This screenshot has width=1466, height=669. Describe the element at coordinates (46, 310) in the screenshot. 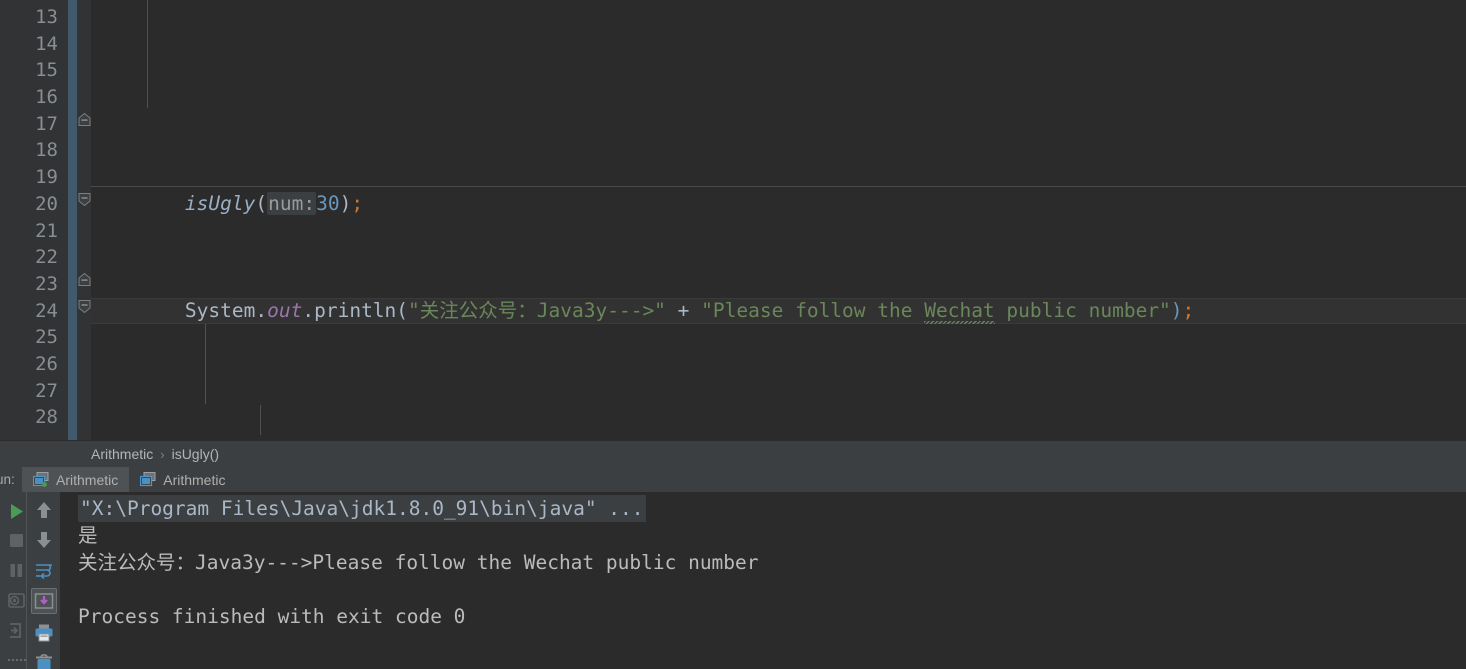

I see `line-number: 24` at that location.